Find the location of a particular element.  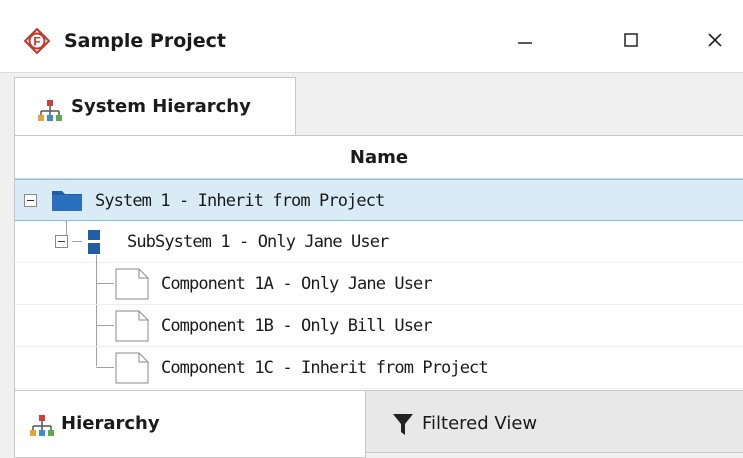

filter-icon is located at coordinates (403, 424).